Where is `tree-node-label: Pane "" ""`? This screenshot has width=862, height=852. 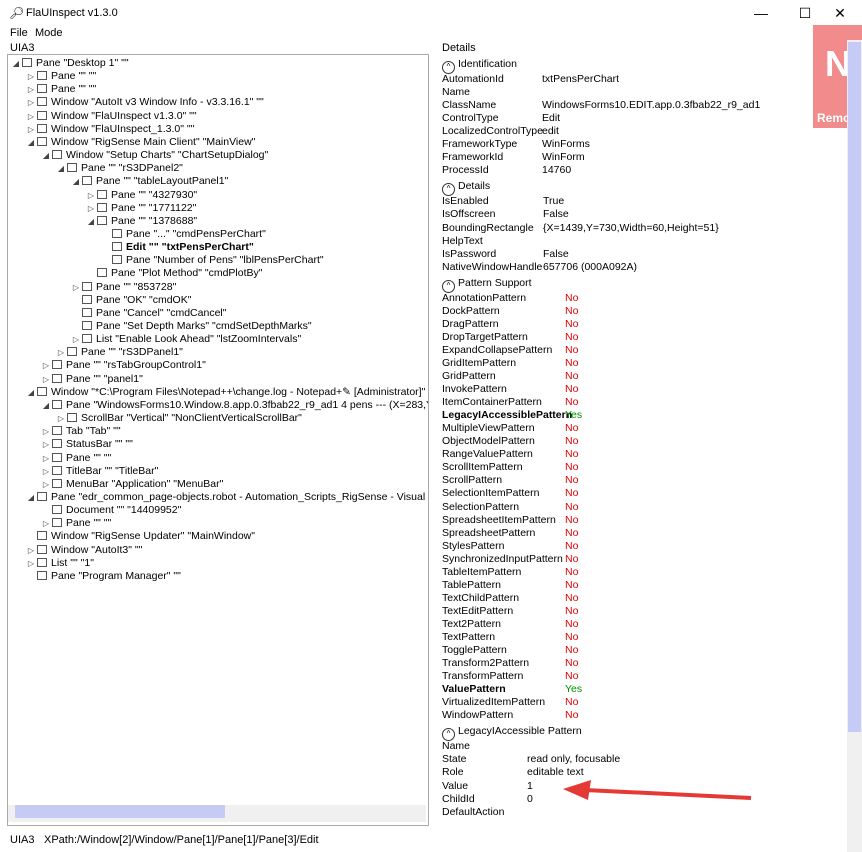 tree-node-label: Pane "" "" is located at coordinates (74, 89).